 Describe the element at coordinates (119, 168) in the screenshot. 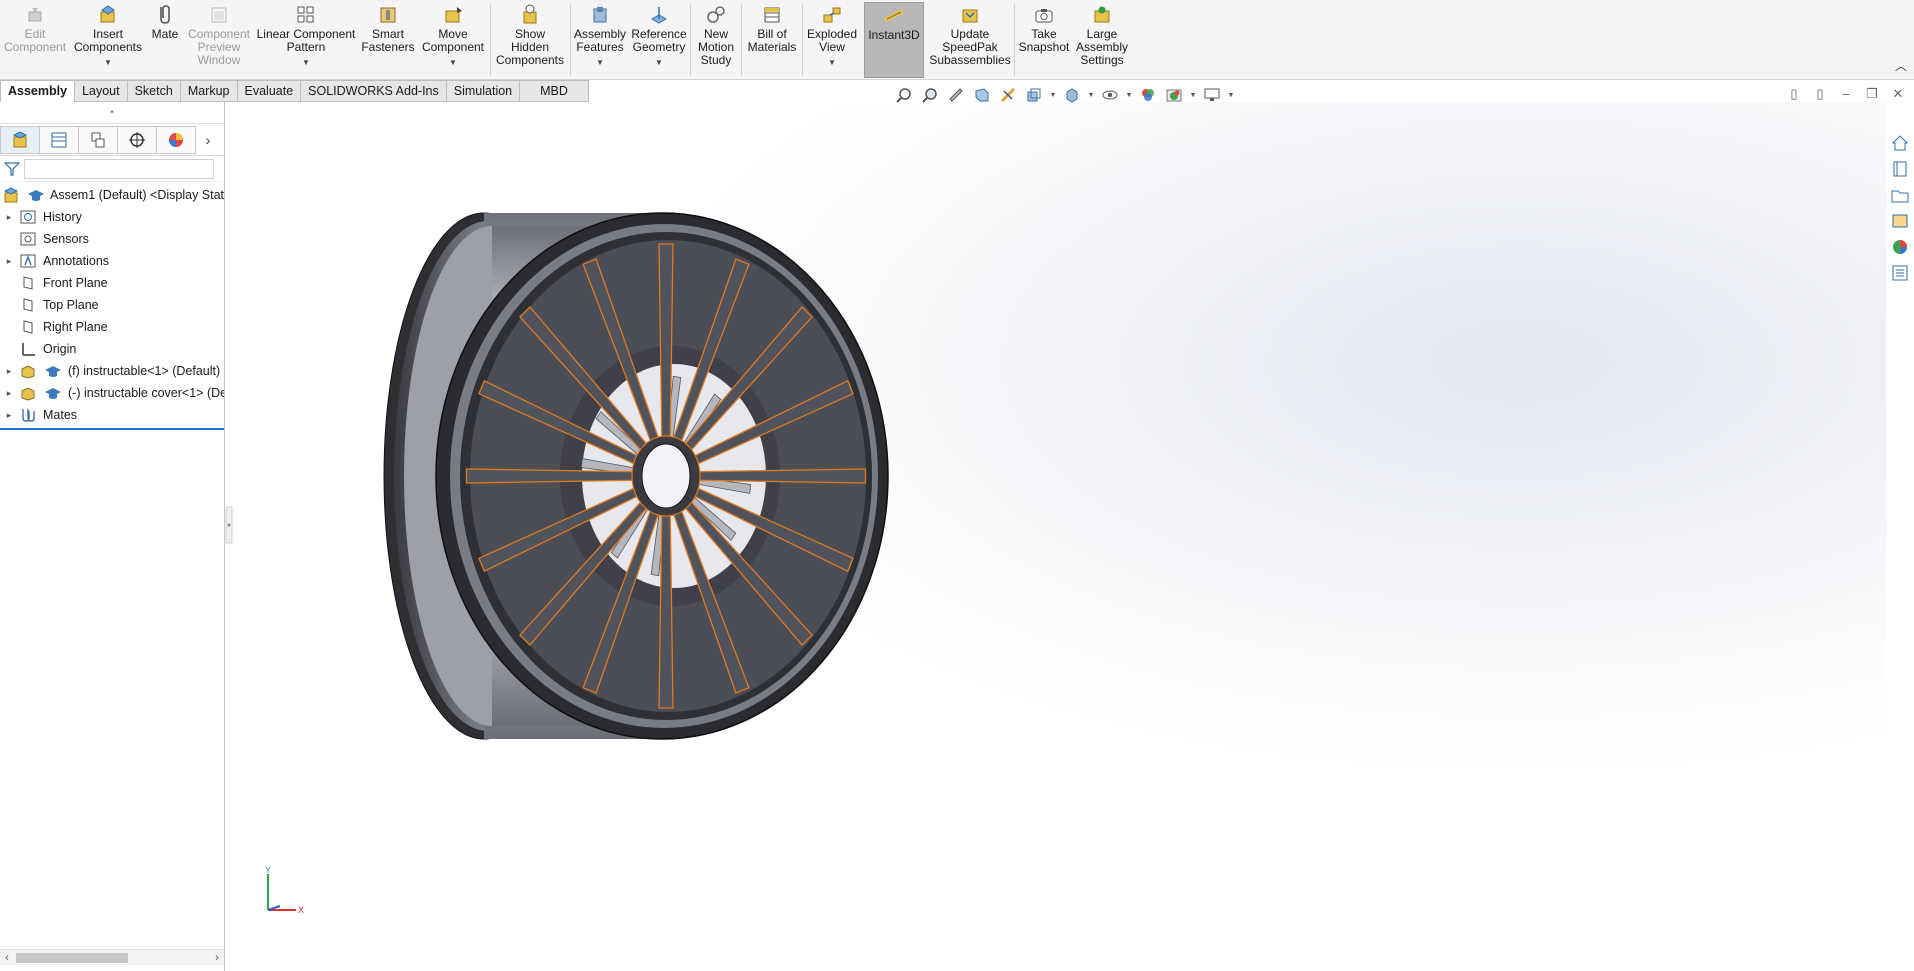

I see `filter-input` at that location.